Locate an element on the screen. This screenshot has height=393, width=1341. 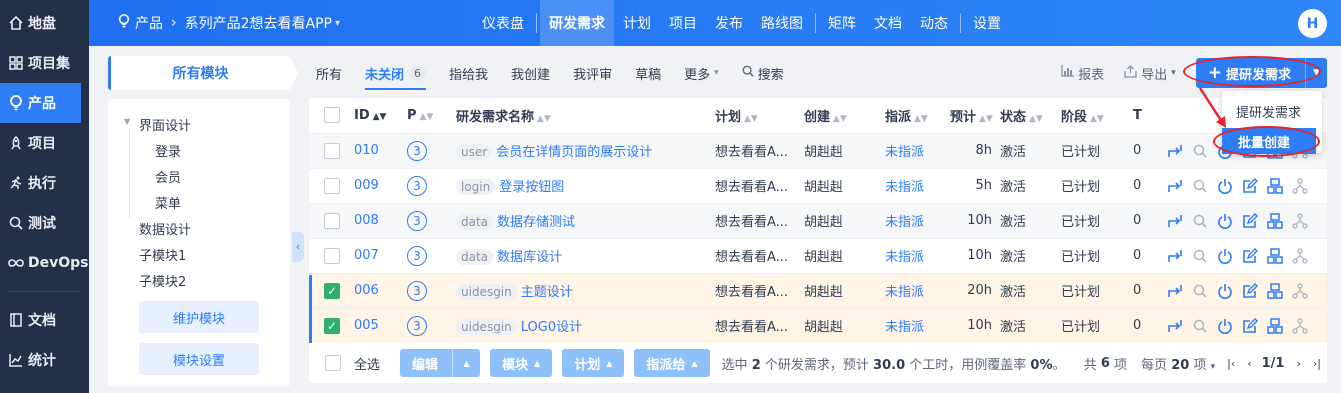
product-switcher: 系列产品2想去看看APP is located at coordinates (258, 23).